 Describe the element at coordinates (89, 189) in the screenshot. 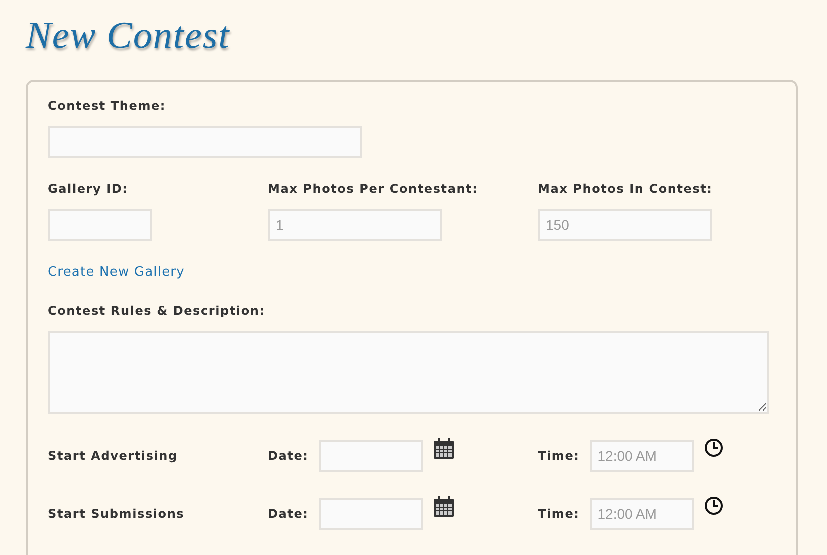

I see `field-label: Gallery ID:` at that location.